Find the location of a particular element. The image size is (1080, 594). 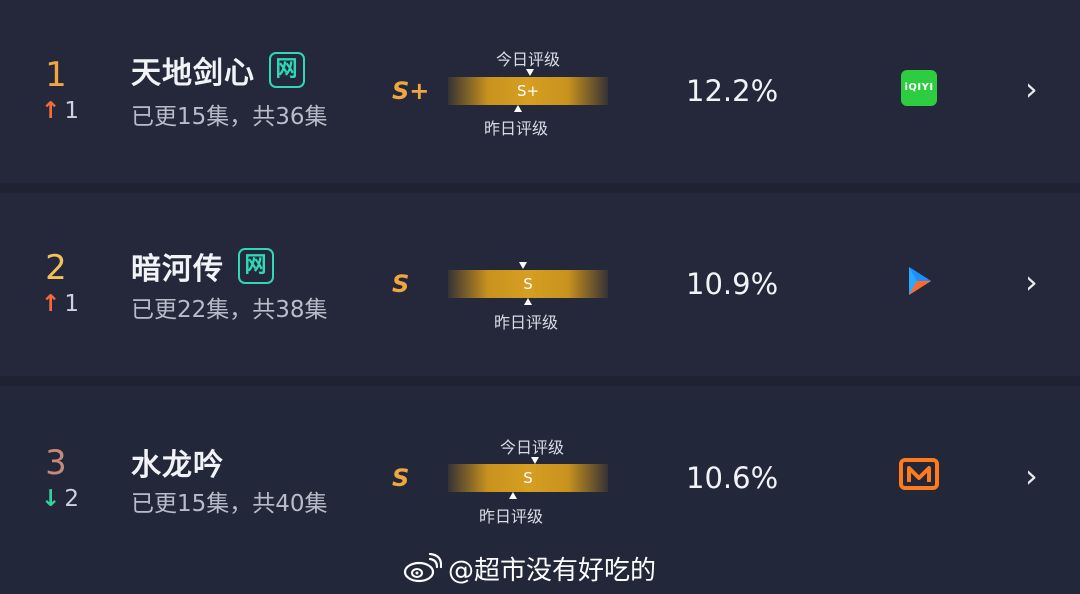

episode-status: 已更22集，共38集 is located at coordinates (229, 310).